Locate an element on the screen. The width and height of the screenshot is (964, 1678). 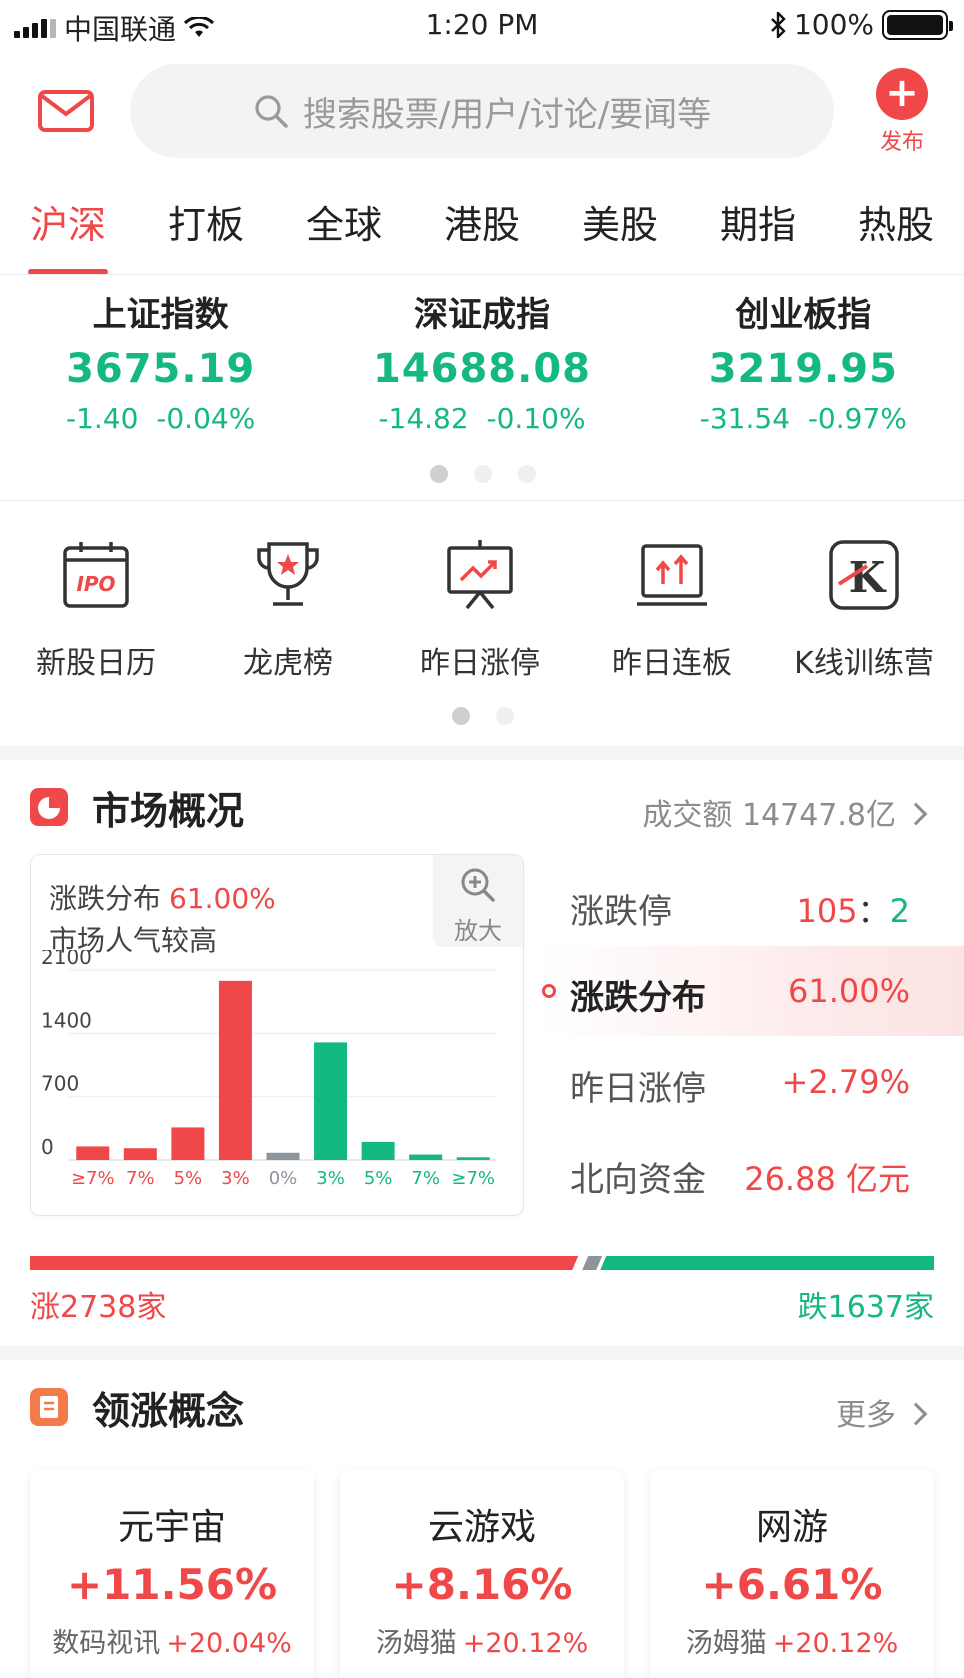
y-tick-label: 1400 is located at coordinates (66, 1020).